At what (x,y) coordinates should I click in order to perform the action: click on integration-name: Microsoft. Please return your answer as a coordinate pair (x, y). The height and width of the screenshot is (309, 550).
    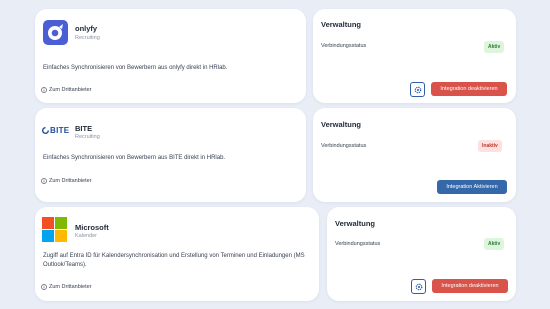
    Looking at the image, I should click on (92, 227).